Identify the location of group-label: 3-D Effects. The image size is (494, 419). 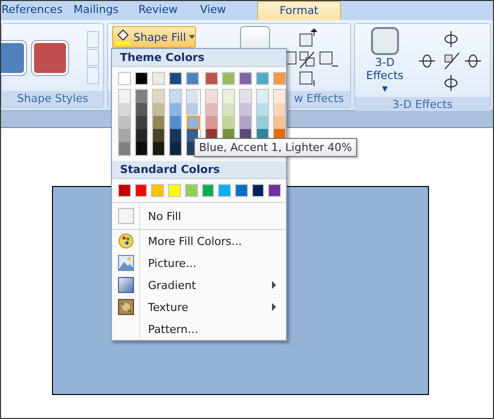
(422, 104).